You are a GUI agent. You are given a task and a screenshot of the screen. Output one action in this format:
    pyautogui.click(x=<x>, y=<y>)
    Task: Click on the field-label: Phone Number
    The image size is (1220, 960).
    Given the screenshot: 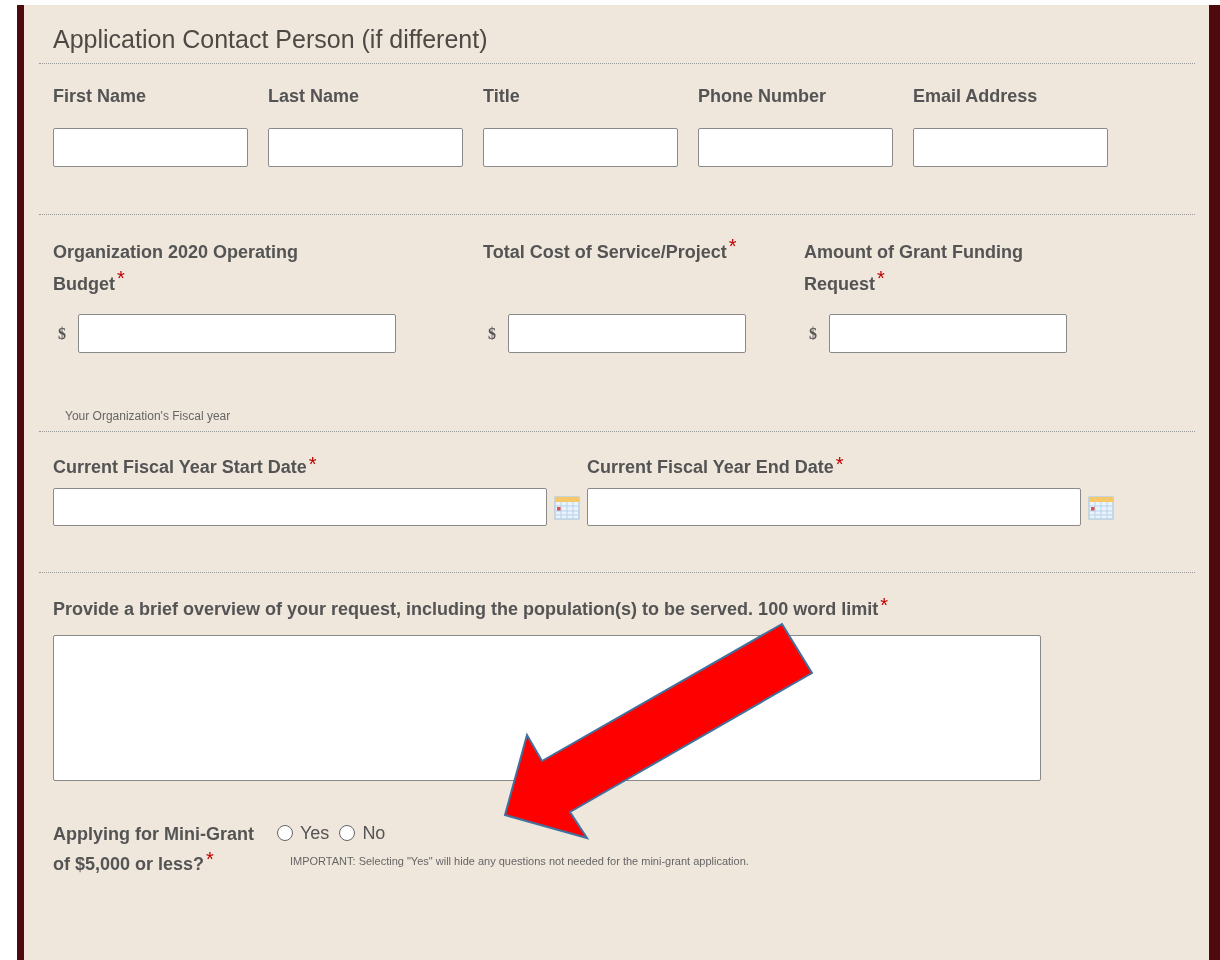 What is the action you would take?
    pyautogui.click(x=762, y=96)
    